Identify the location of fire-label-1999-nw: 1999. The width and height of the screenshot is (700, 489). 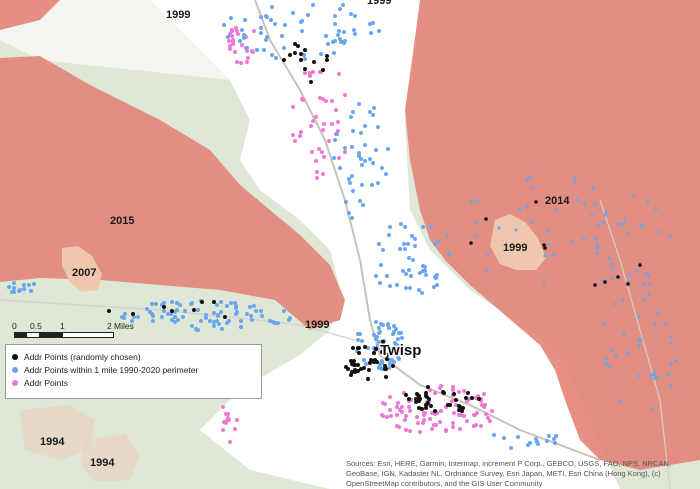
(178, 15).